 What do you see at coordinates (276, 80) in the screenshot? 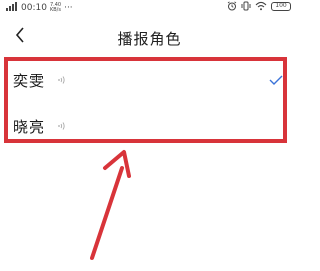
I see `checkmark-icon` at bounding box center [276, 80].